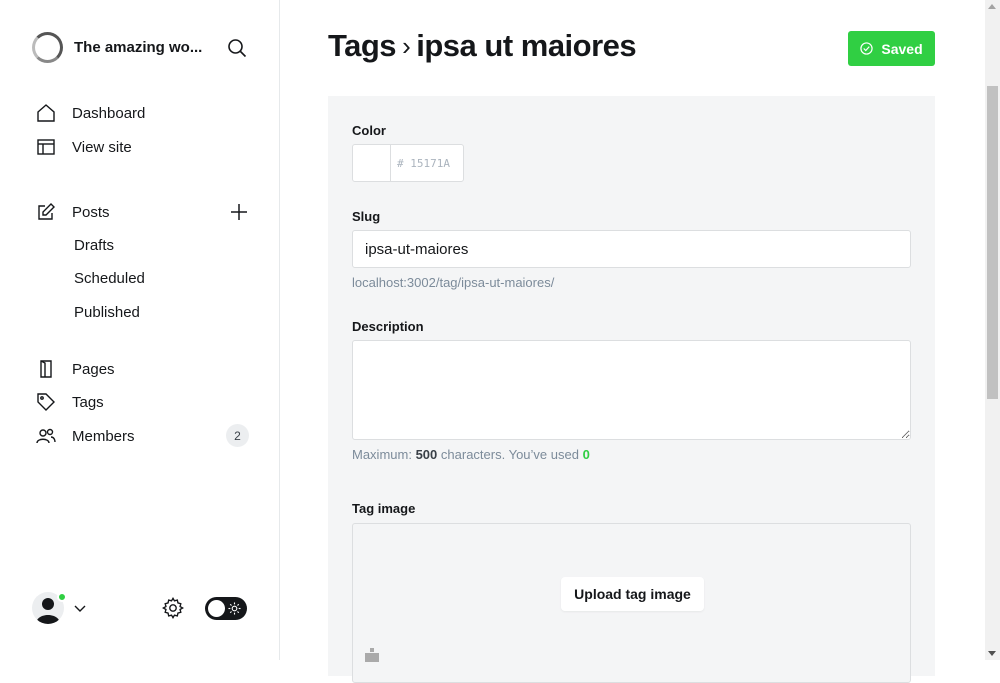  What do you see at coordinates (362, 46) in the screenshot?
I see `breadcrumb-tags-link: Tags` at bounding box center [362, 46].